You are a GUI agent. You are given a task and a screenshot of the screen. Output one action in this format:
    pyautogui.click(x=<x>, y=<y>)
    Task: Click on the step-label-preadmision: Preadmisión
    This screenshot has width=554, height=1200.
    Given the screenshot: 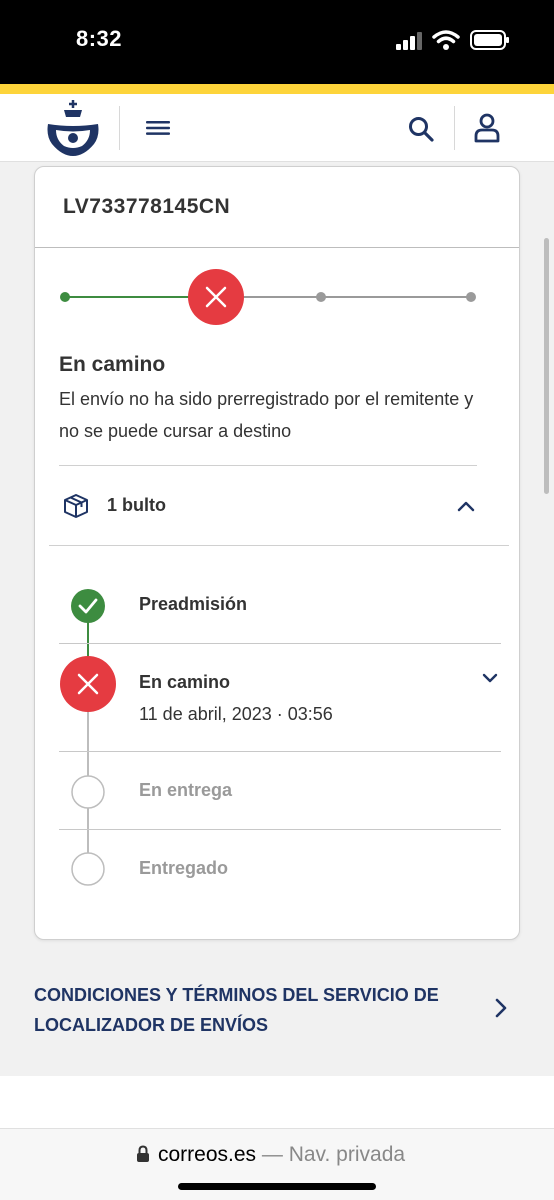 What is the action you would take?
    pyautogui.click(x=193, y=604)
    